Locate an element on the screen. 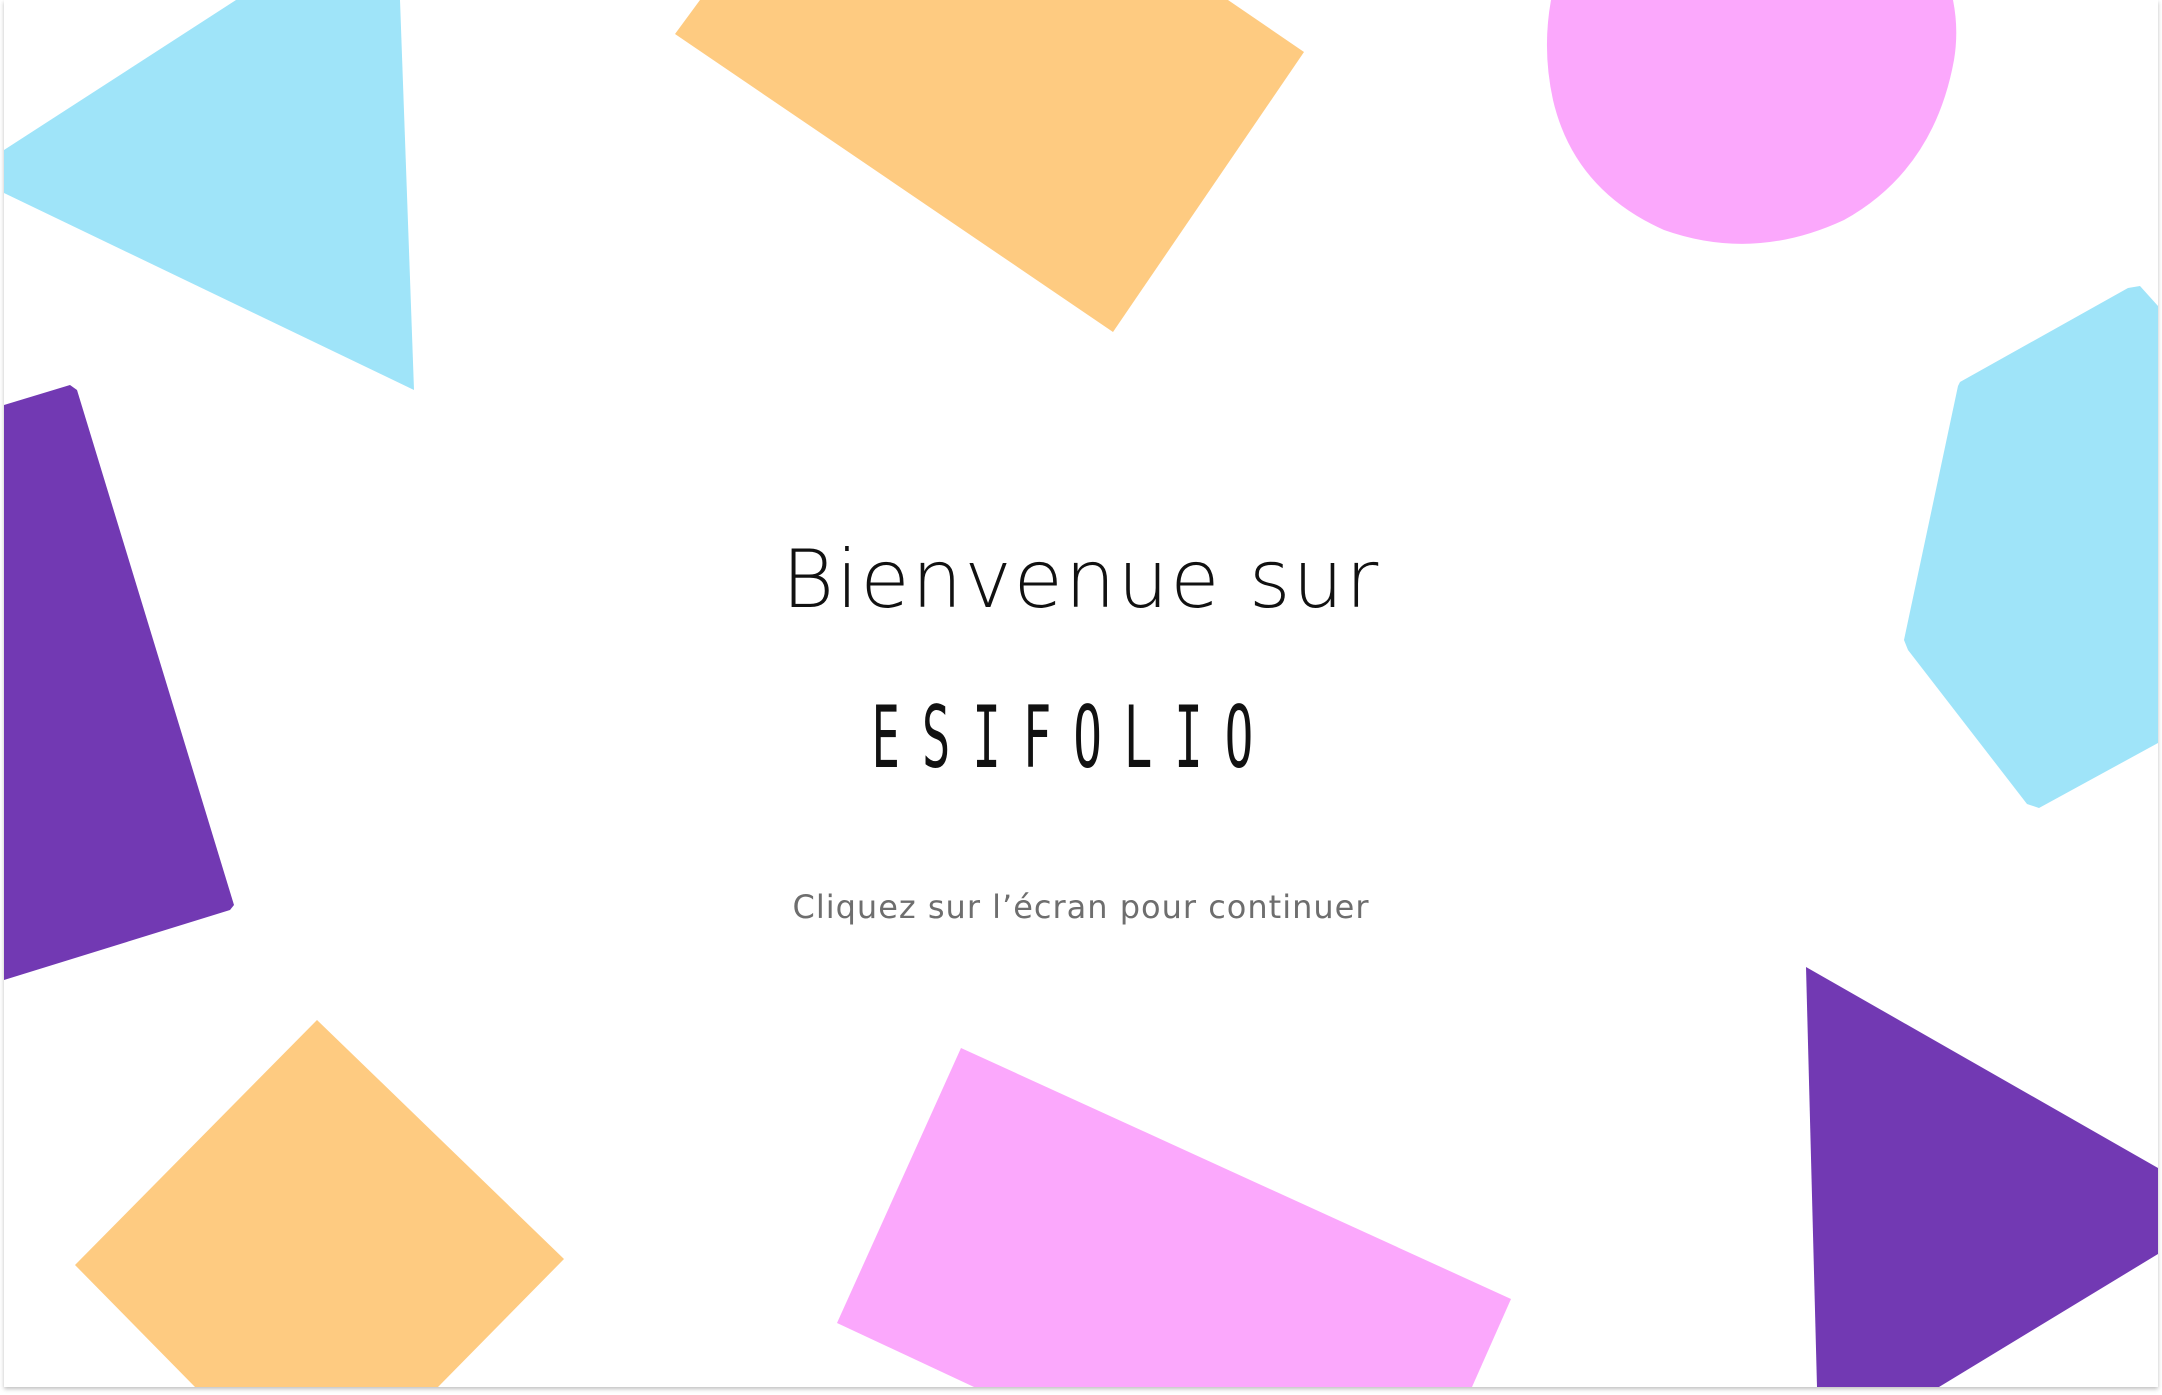 The height and width of the screenshot is (1395, 2162). bottom-right-triangle is located at coordinates (1982, 1177).